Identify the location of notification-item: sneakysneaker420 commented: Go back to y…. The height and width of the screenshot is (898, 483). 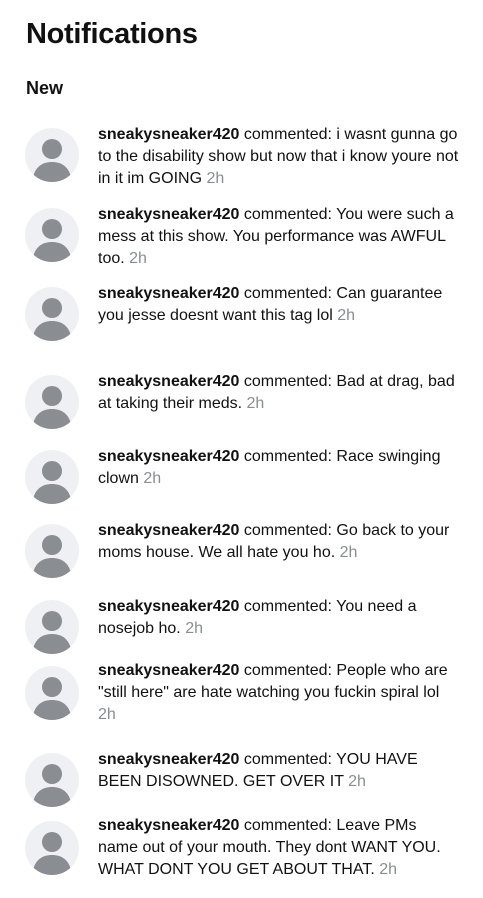
(241, 556).